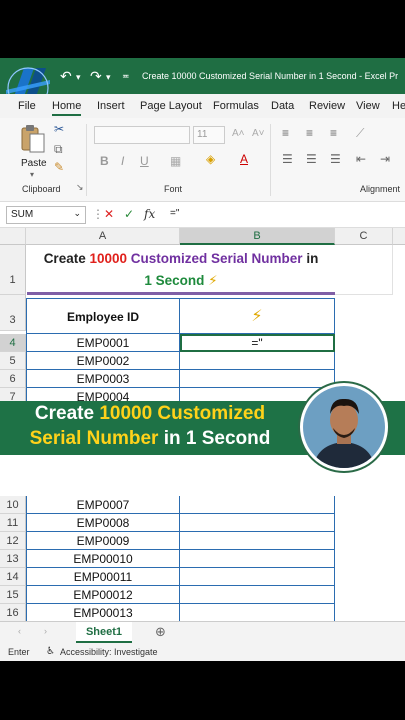 The height and width of the screenshot is (720, 405). What do you see at coordinates (144, 161) in the screenshot?
I see `underline-button: U` at bounding box center [144, 161].